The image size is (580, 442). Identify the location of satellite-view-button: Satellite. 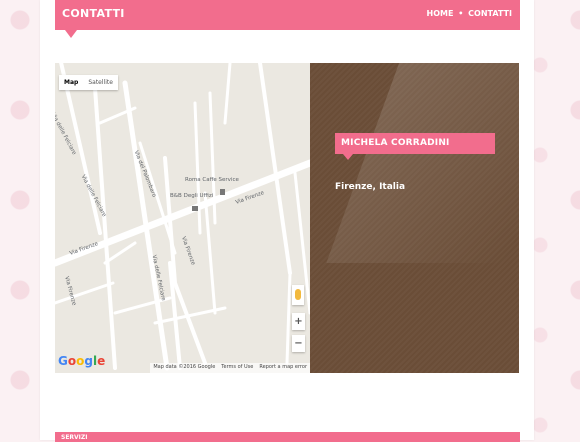
(100, 82).